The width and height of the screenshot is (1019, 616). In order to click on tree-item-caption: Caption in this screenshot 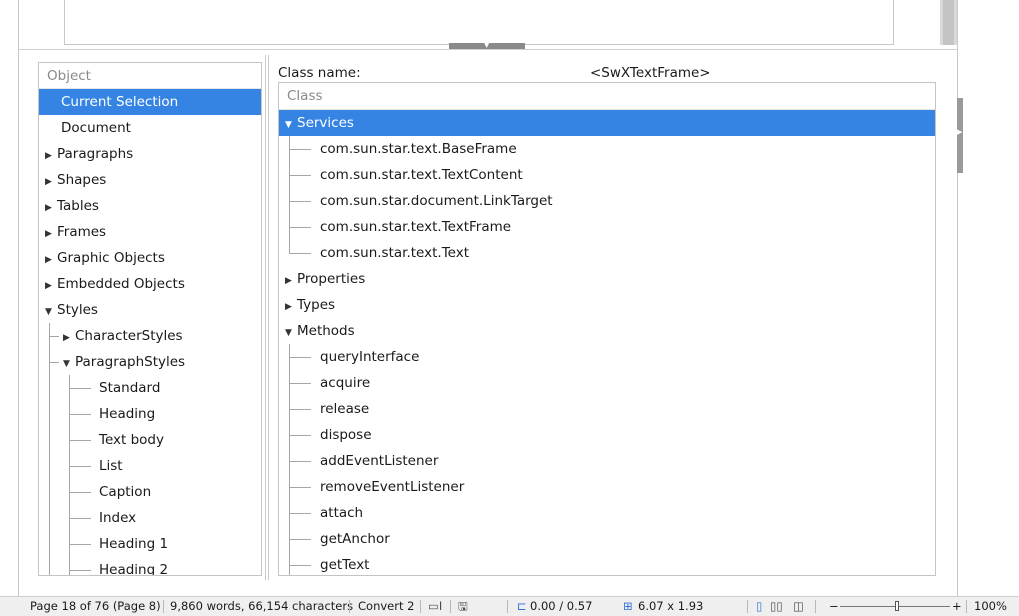, I will do `click(150, 492)`.